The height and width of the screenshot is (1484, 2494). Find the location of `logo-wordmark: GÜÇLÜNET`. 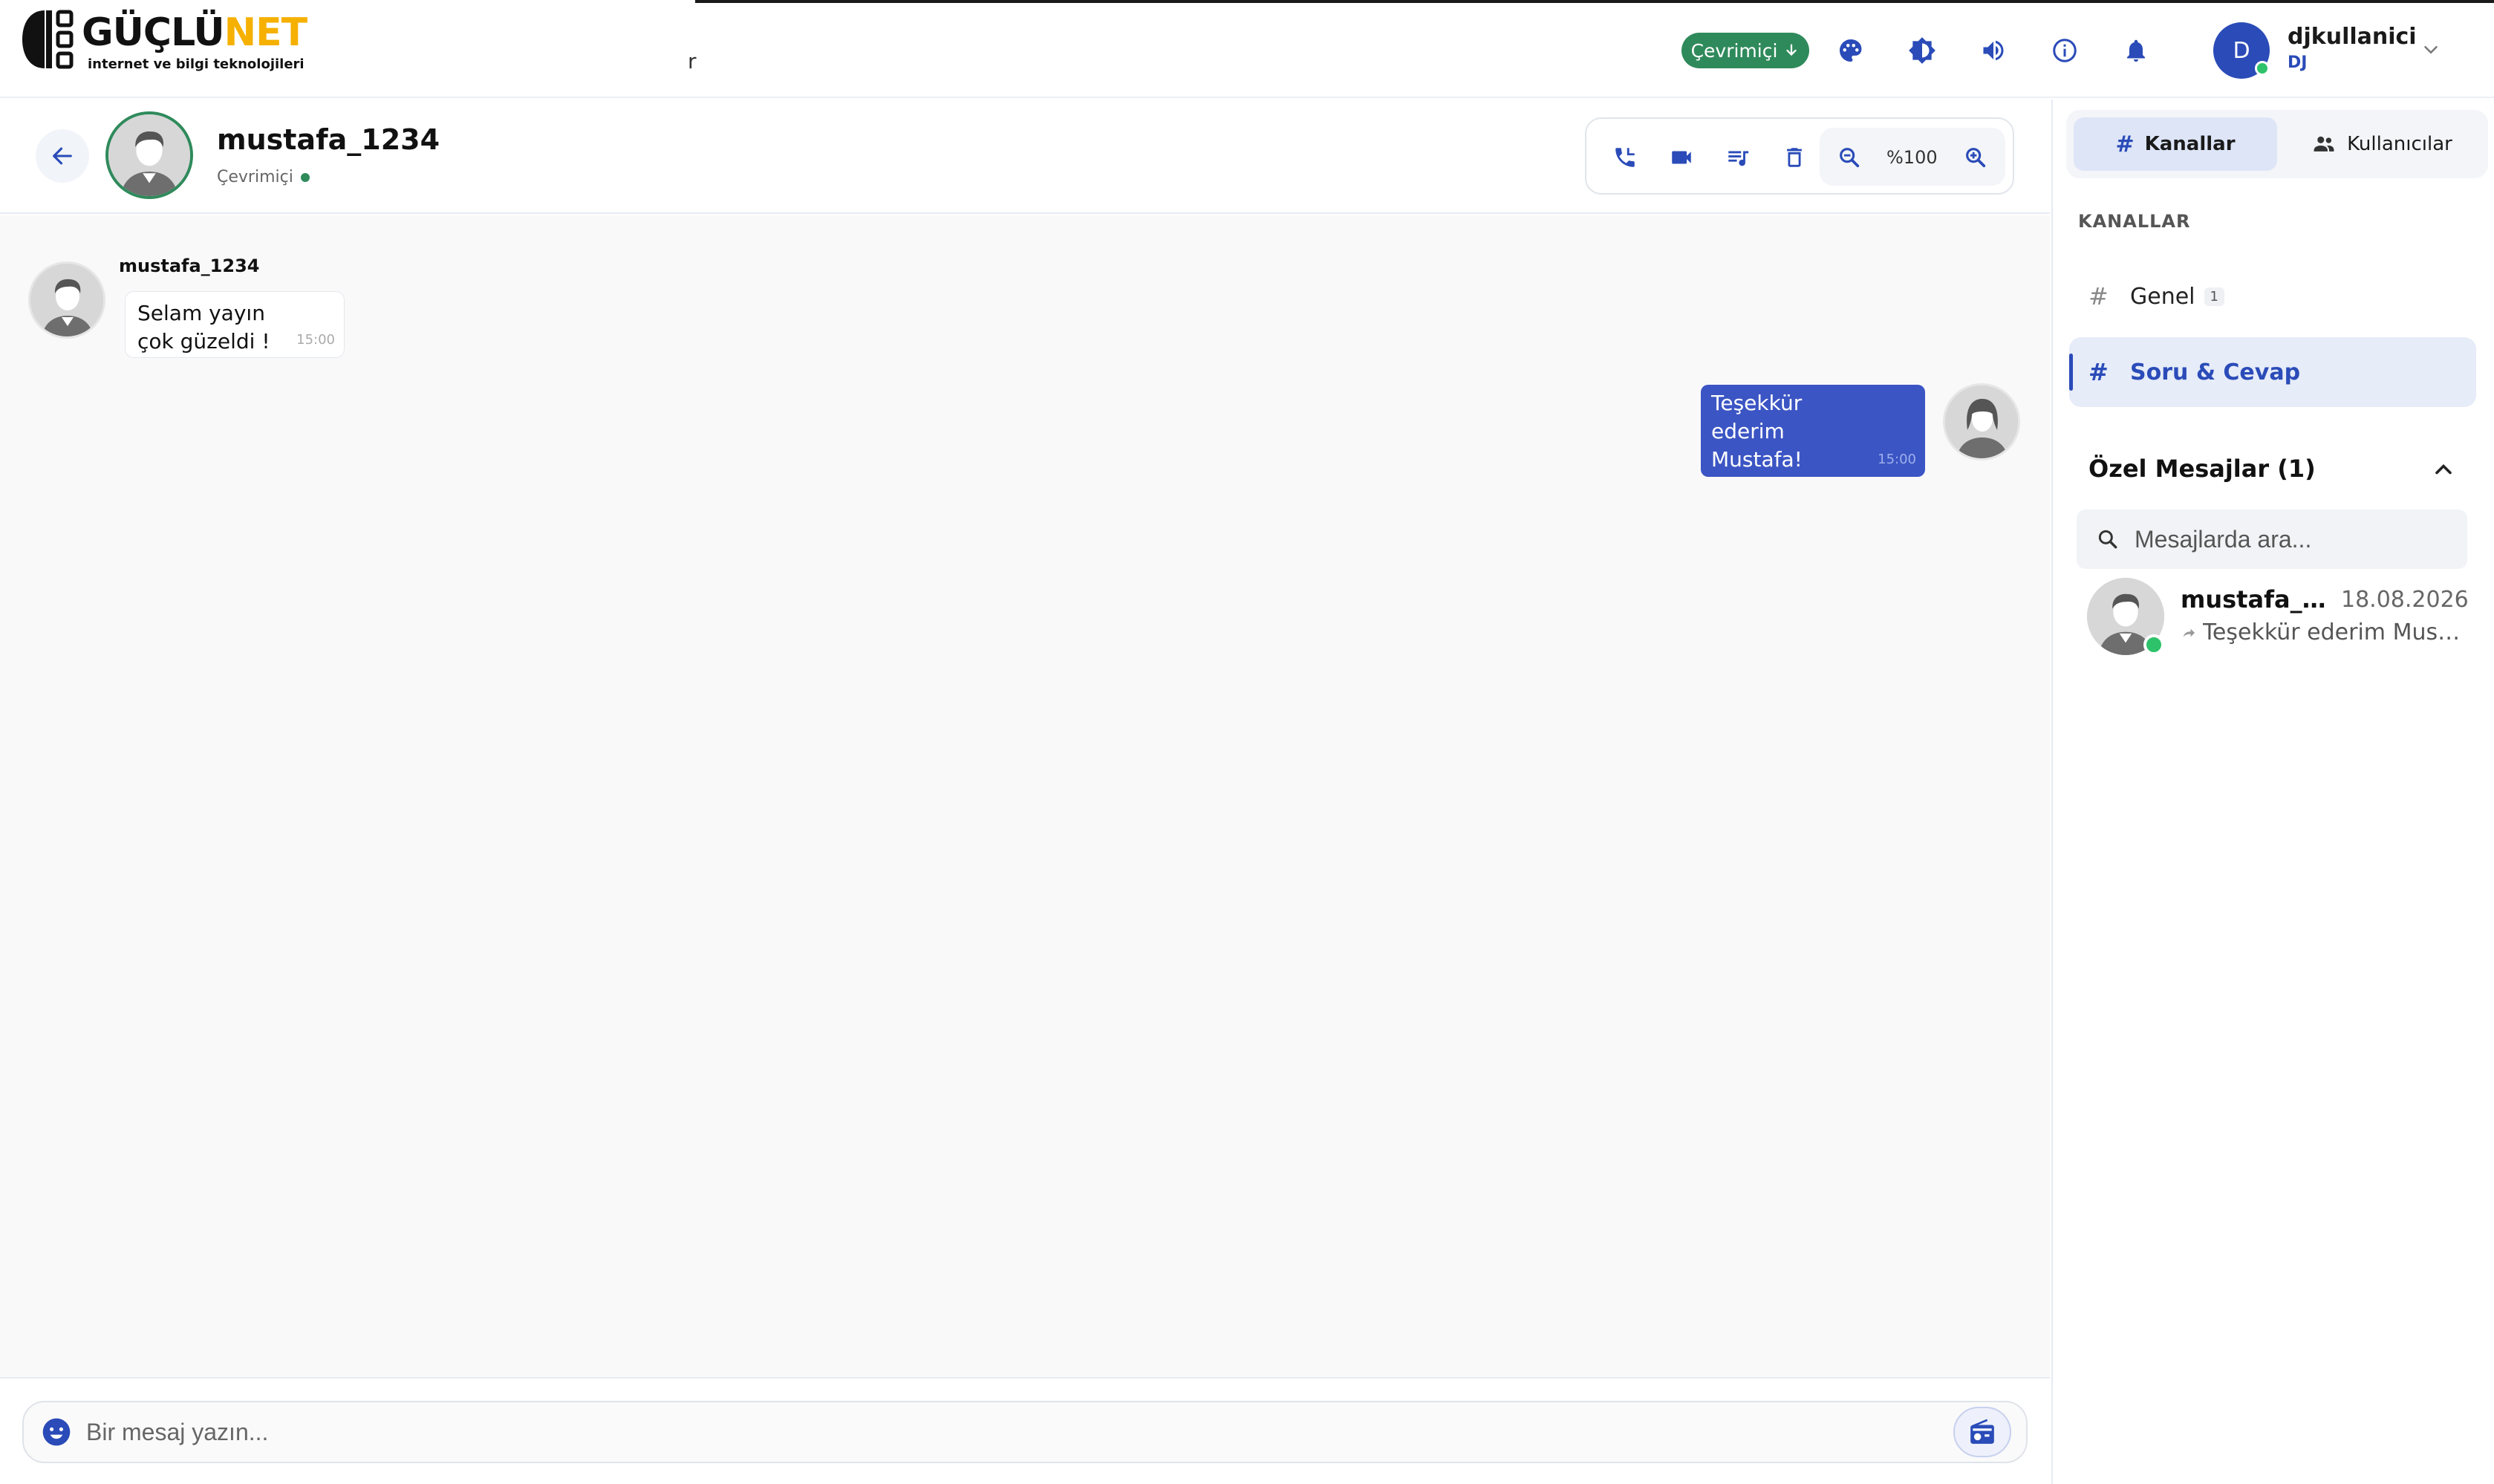

logo-wordmark: GÜÇLÜNET is located at coordinates (195, 32).